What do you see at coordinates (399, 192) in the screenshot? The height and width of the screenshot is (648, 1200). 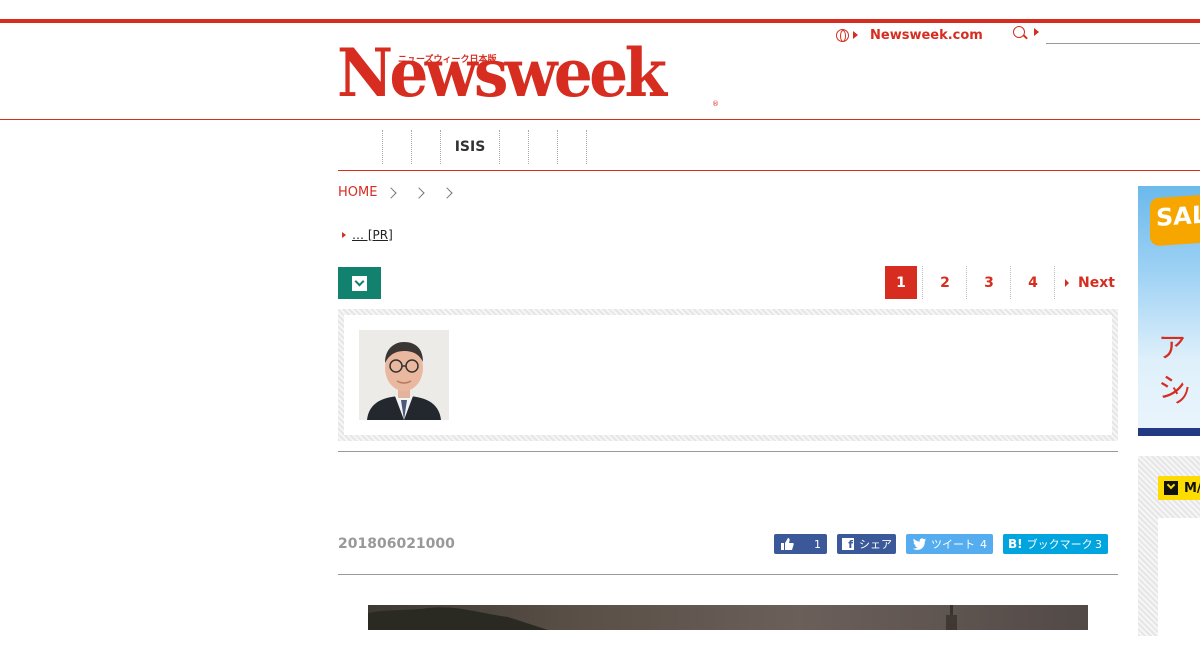 I see `breadcrumb: HOME` at bounding box center [399, 192].